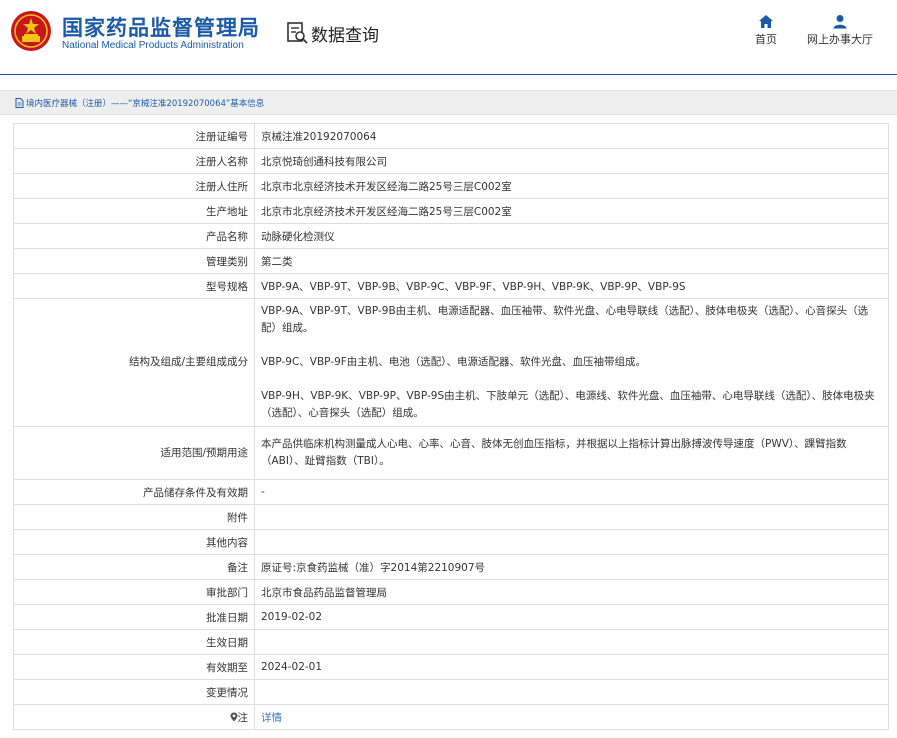  What do you see at coordinates (134, 161) in the screenshot?
I see `row-label: 注册人名称` at bounding box center [134, 161].